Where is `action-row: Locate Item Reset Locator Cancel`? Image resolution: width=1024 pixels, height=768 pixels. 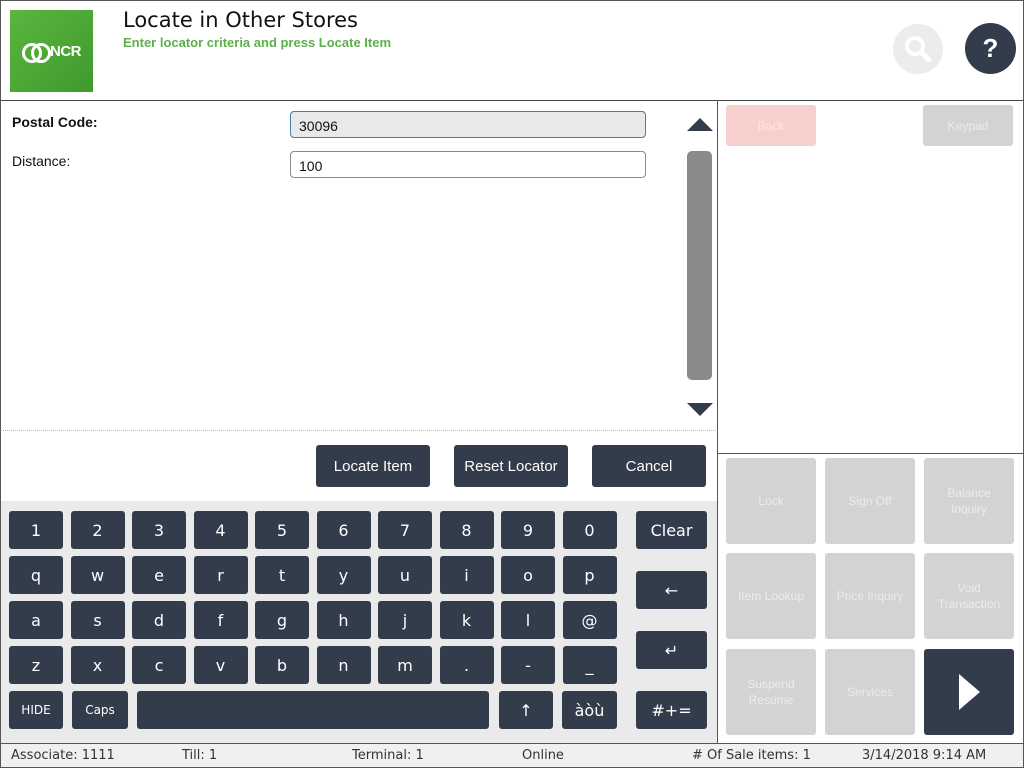 action-row: Locate Item Reset Locator Cancel is located at coordinates (359, 466).